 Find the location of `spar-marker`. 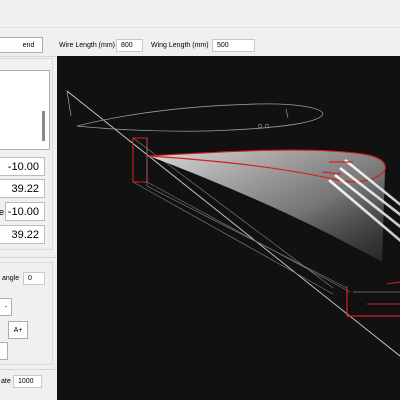

spar-marker is located at coordinates (287, 113).